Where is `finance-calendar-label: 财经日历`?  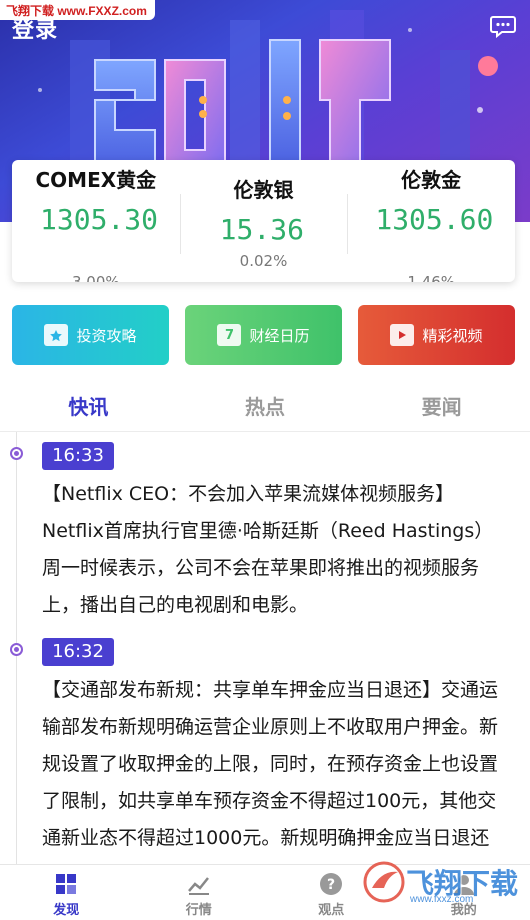 finance-calendar-label: 财经日历 is located at coordinates (279, 335).